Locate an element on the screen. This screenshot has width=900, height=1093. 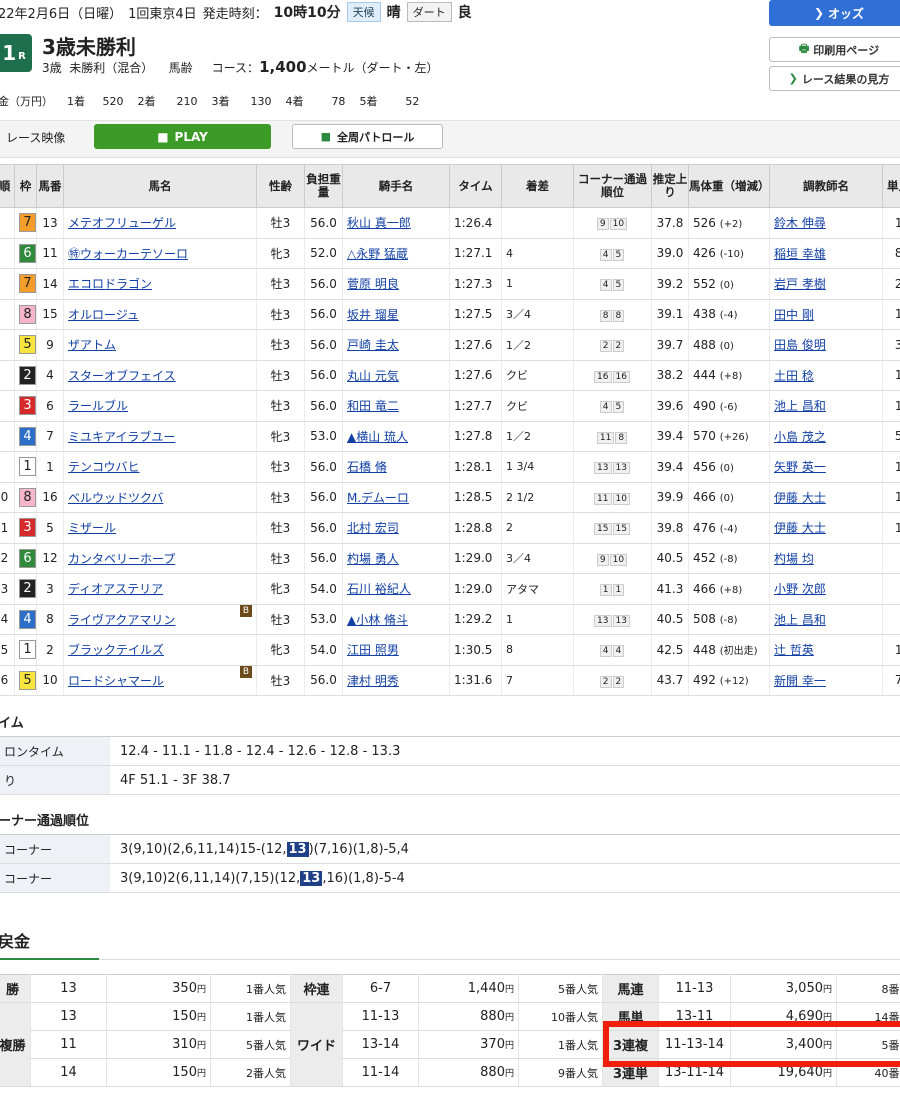
trainer-link: 鈴木 伸尋 is located at coordinates (800, 223).